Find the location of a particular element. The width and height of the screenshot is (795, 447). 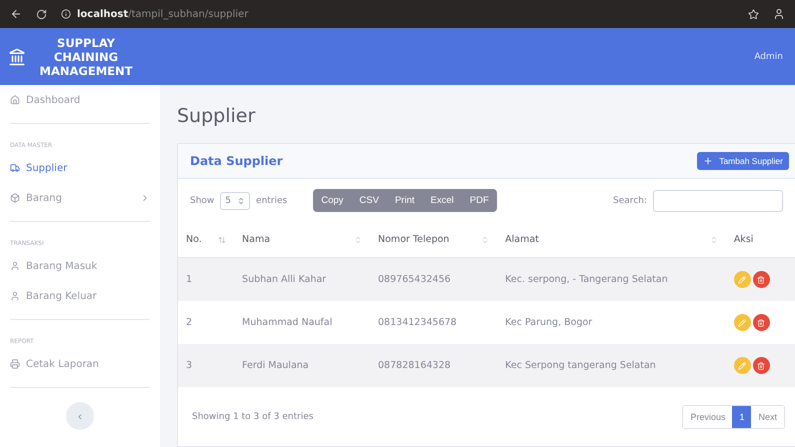

add-supplier-button: Tambah Supplier is located at coordinates (743, 161).